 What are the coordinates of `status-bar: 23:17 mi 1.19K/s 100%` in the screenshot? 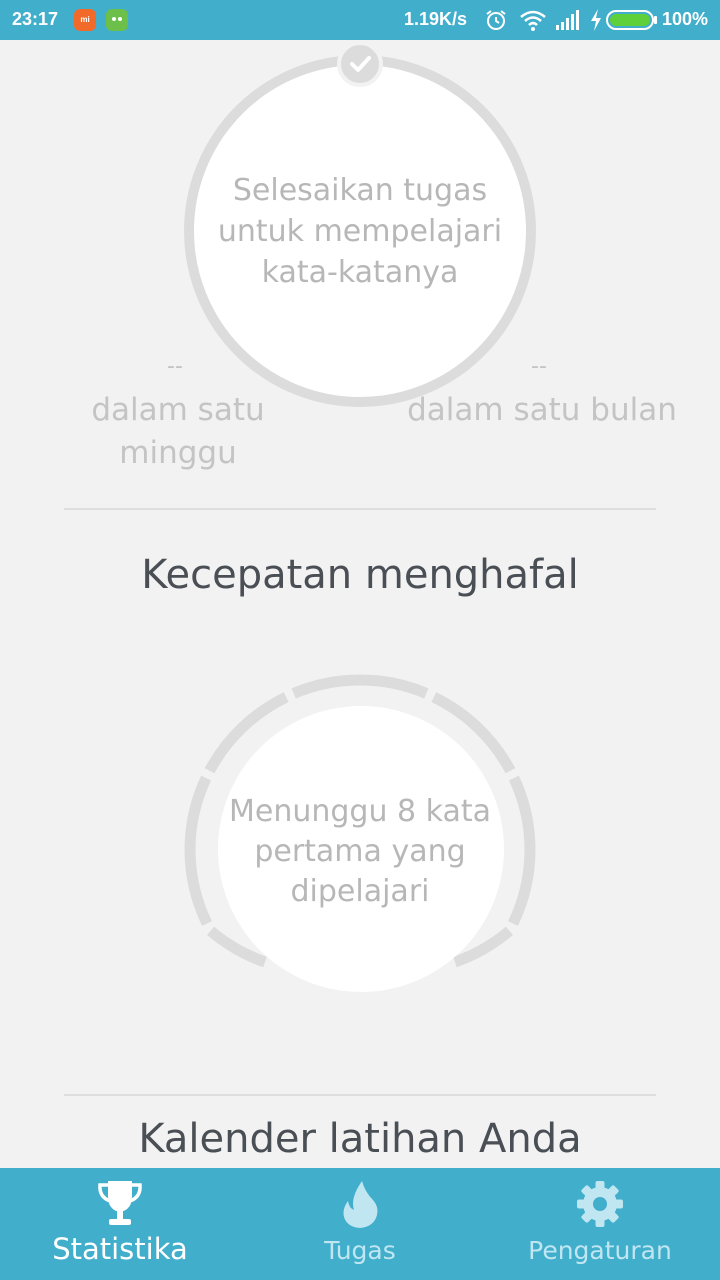 It's located at (360, 20).